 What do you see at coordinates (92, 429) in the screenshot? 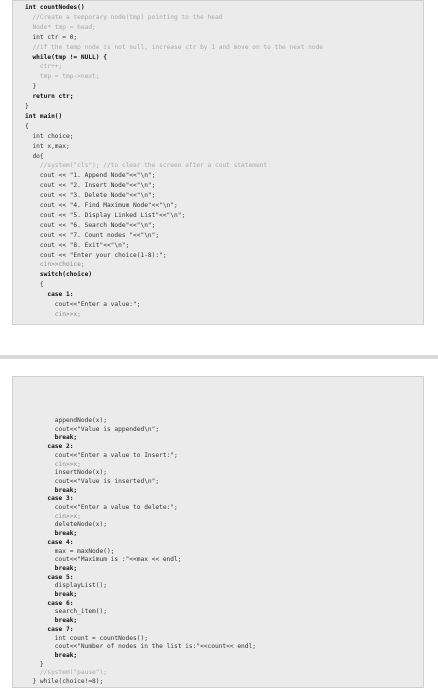
I see `code-line: cout<<"Value is appended\n";` at bounding box center [92, 429].